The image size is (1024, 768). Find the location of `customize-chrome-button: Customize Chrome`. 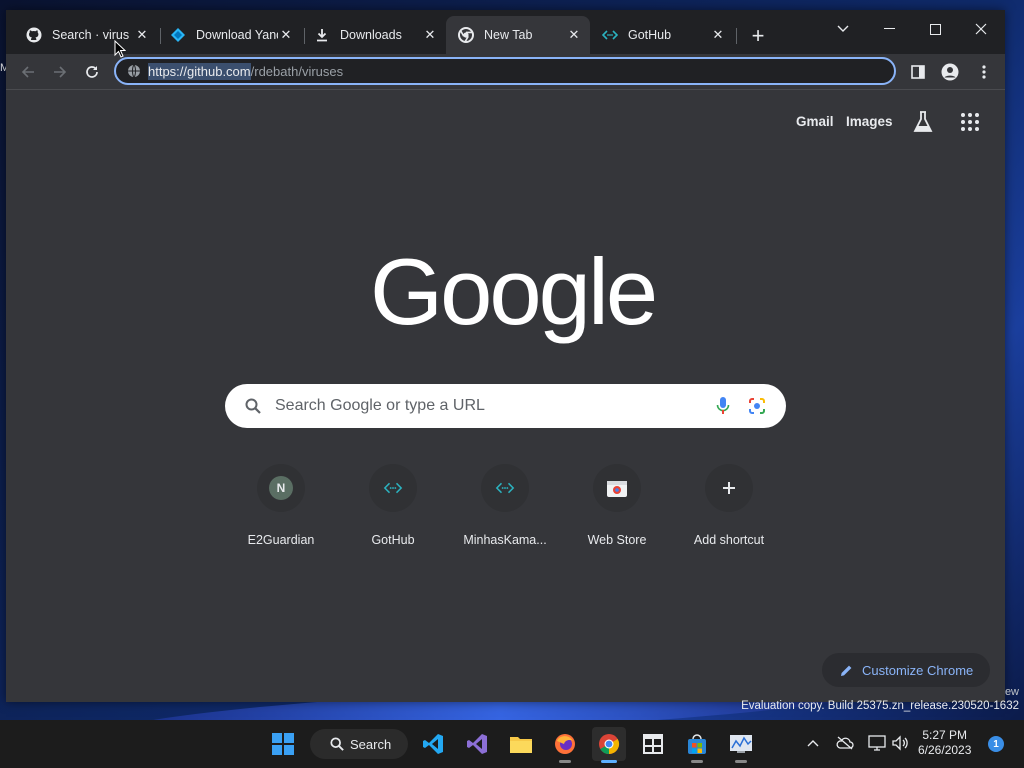

customize-chrome-button: Customize Chrome is located at coordinates (906, 670).